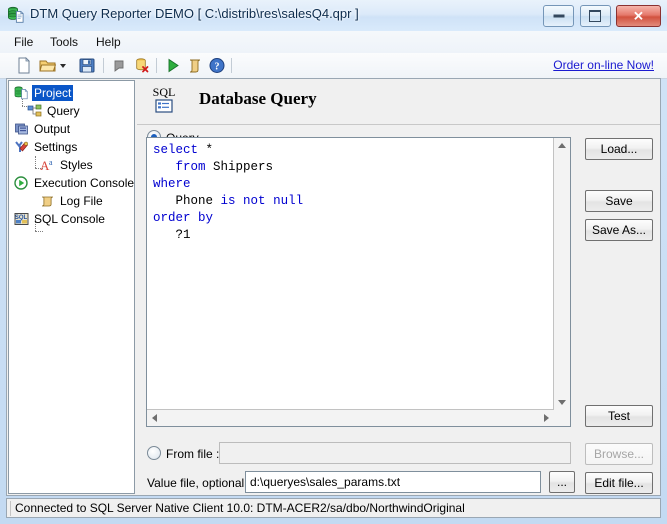  What do you see at coordinates (395, 453) in the screenshot?
I see `from-file-input` at bounding box center [395, 453].